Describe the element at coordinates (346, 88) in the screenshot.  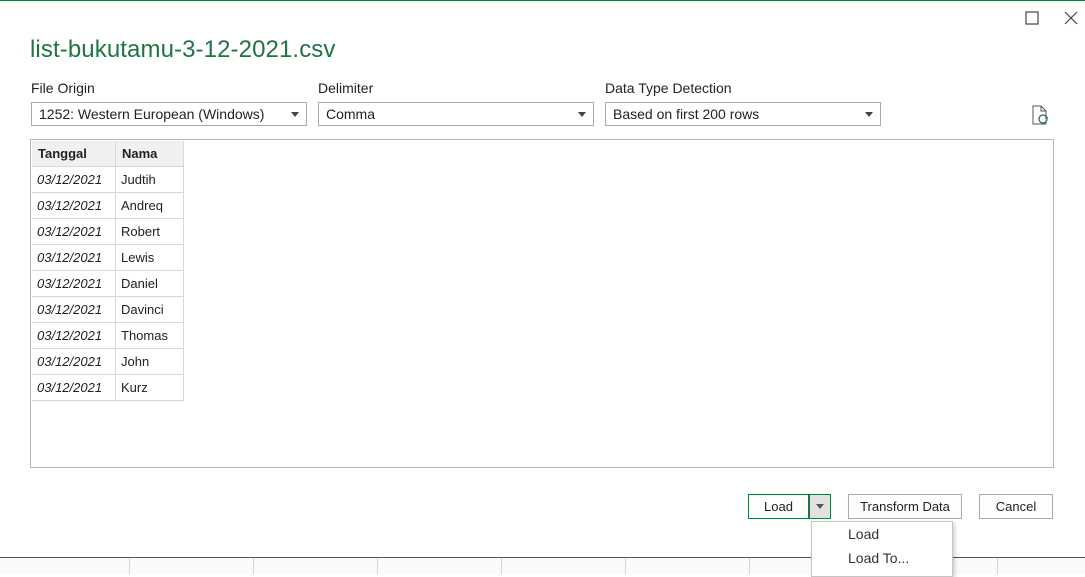
I see `delimiter-label: Delimiter` at that location.